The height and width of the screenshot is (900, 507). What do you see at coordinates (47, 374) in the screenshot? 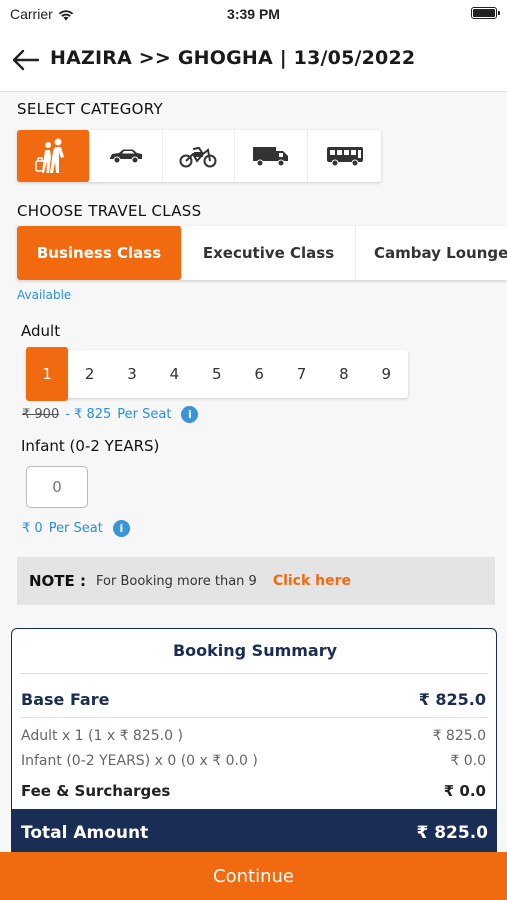
I see `adult-option-1: 1` at bounding box center [47, 374].